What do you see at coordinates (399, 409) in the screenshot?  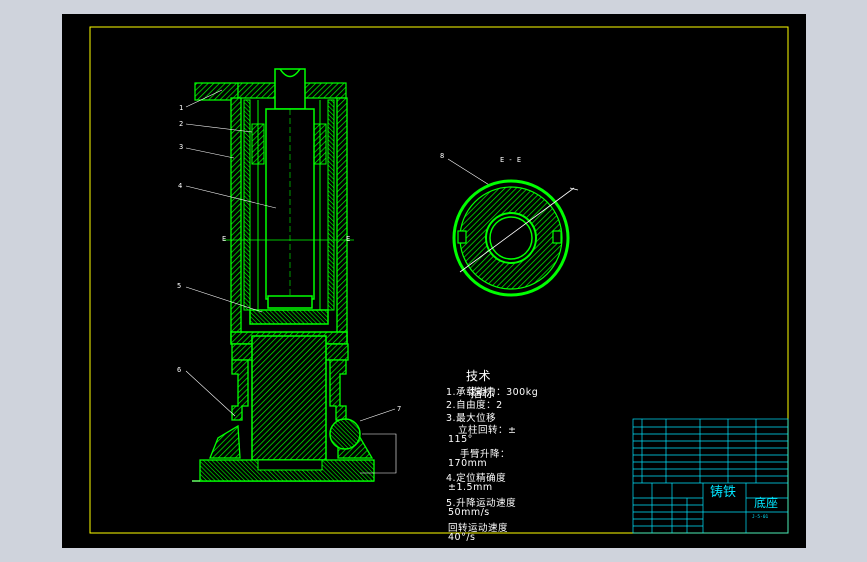 I see `callout-7: 7` at bounding box center [399, 409].